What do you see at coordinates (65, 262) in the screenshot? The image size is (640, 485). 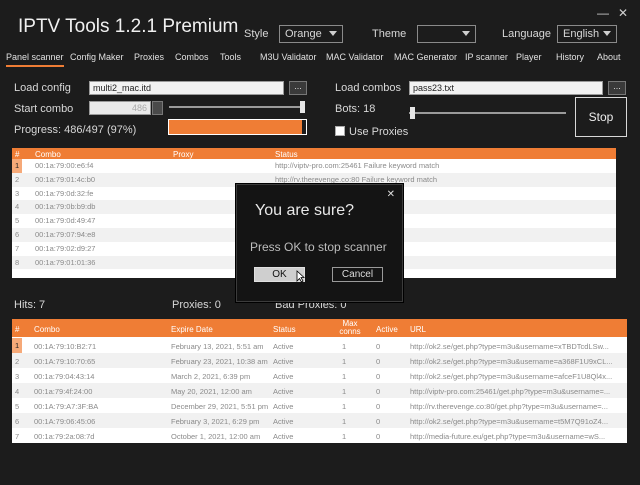 I see `cell-combo: 00:1a:79:01:01:36` at bounding box center [65, 262].